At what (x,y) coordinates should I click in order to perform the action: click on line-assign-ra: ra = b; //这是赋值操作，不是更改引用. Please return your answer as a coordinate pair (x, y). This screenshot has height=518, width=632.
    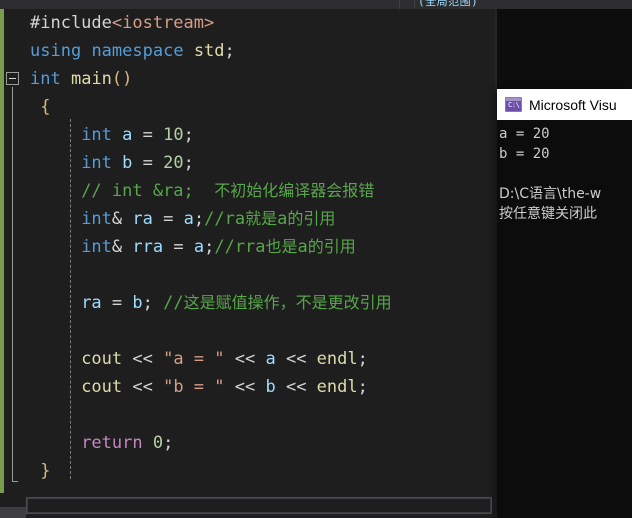
    Looking at the image, I should click on (260, 303).